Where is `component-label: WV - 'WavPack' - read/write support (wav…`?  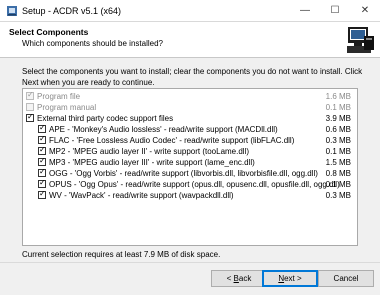 component-label: WV - 'WavPack' - read/write support (wav… is located at coordinates (141, 195).